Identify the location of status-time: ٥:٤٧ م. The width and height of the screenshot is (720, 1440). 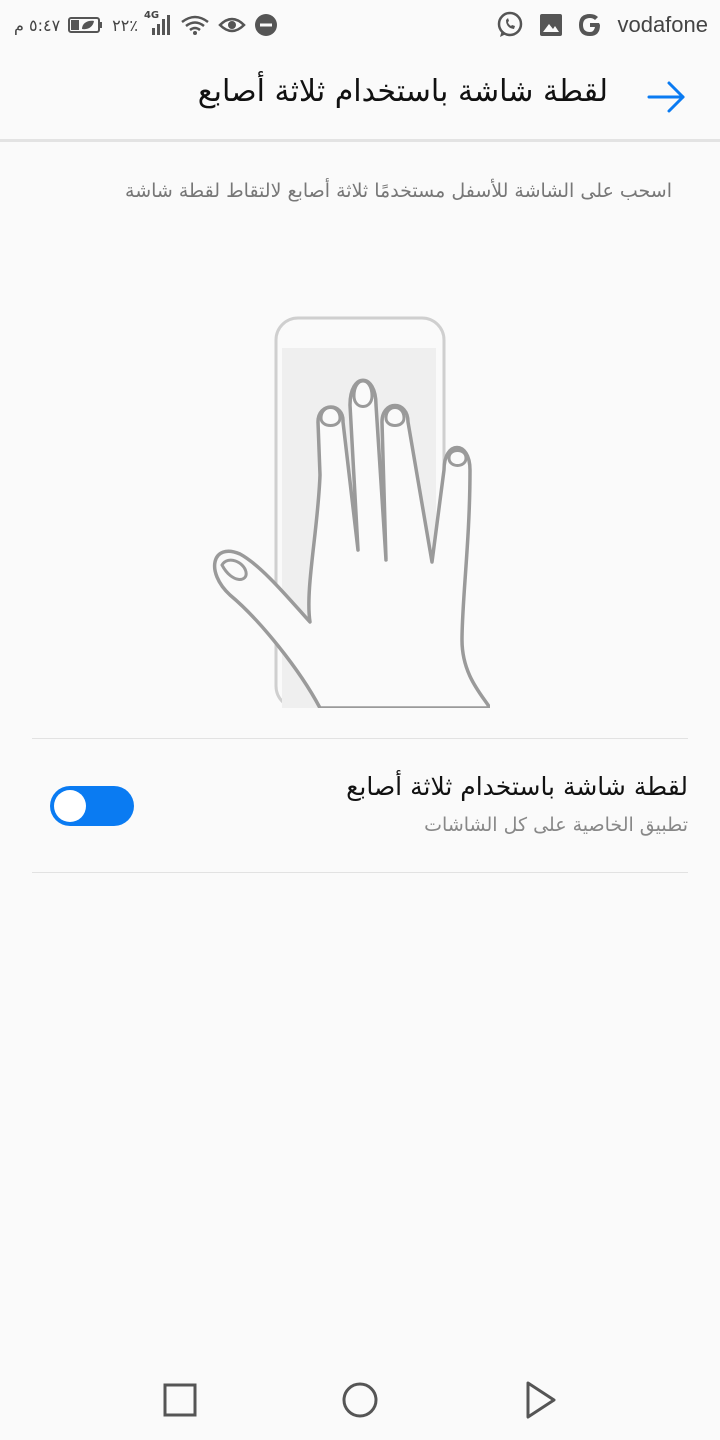
(37, 25).